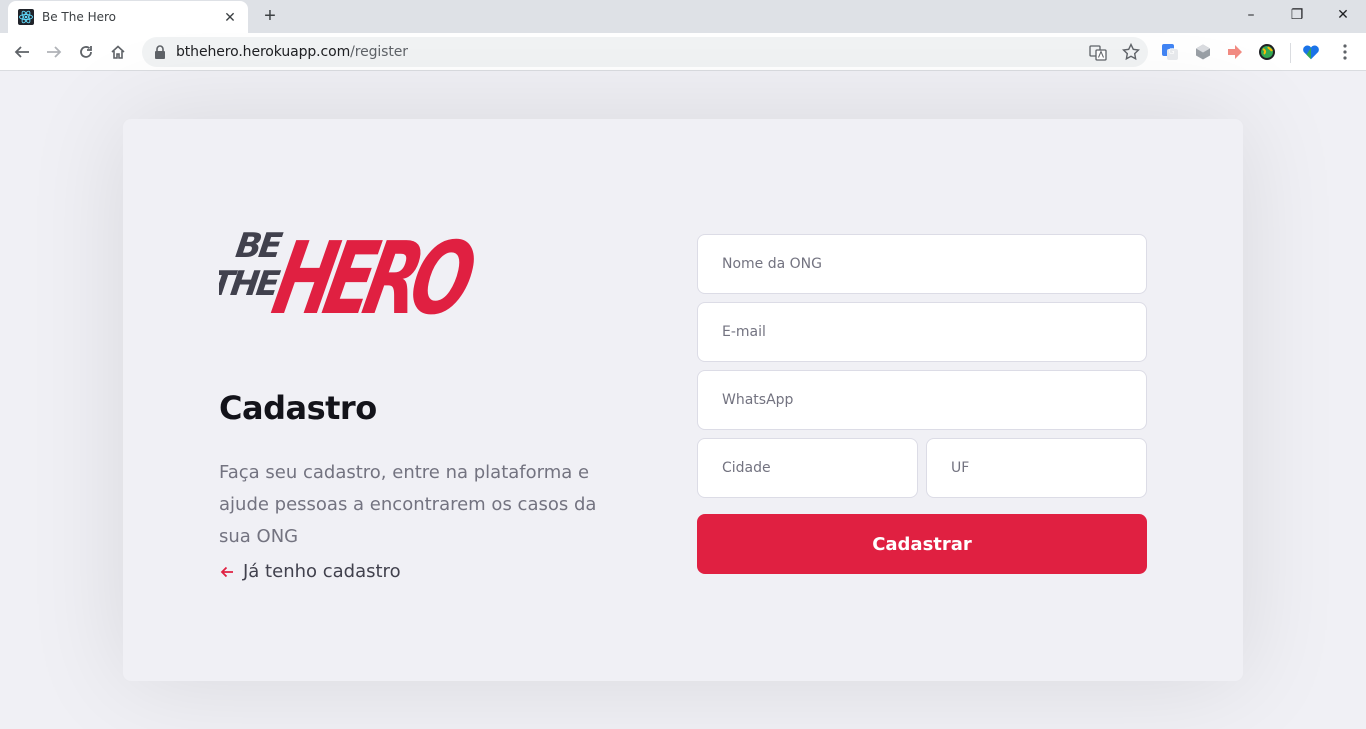  What do you see at coordinates (1343, 15) in the screenshot?
I see `window-close-button: ✕` at bounding box center [1343, 15].